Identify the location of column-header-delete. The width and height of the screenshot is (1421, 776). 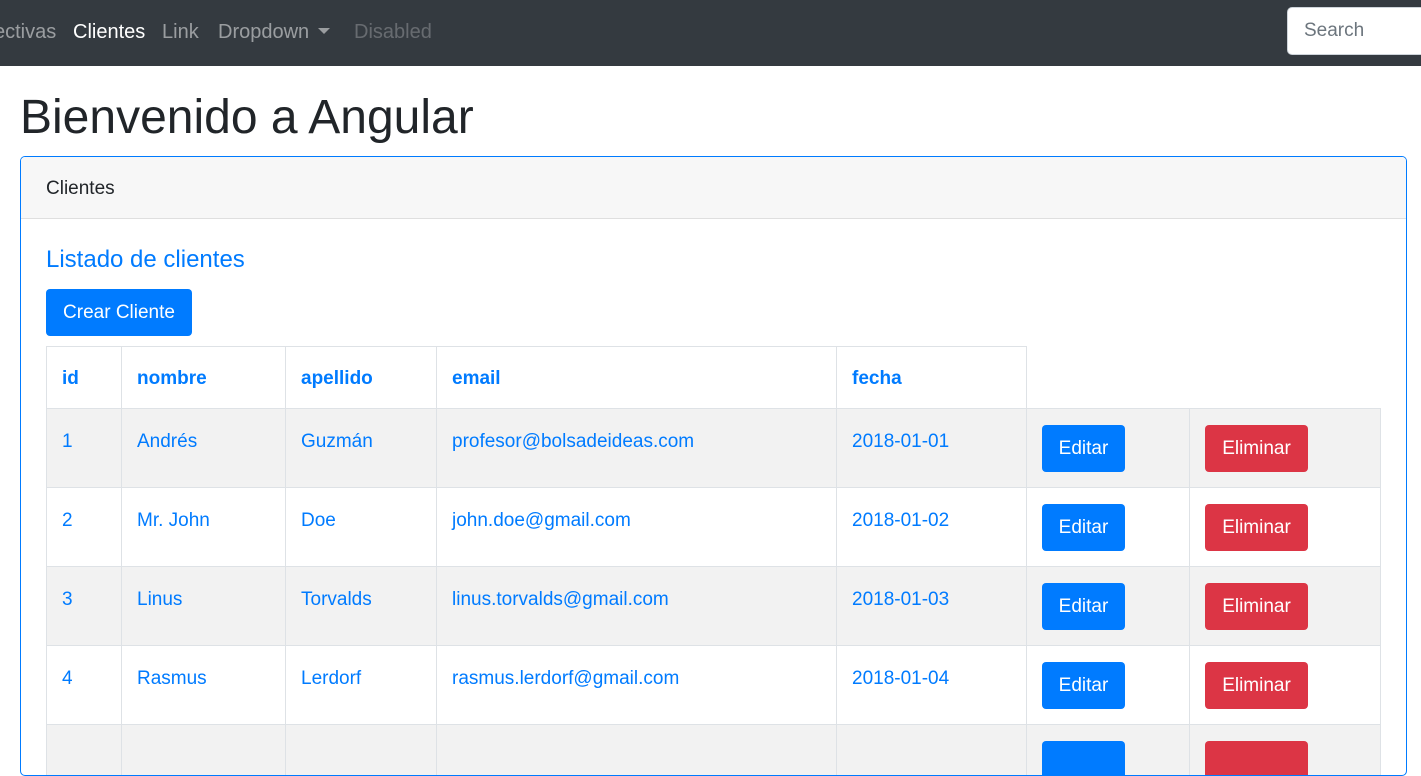
(1285, 378).